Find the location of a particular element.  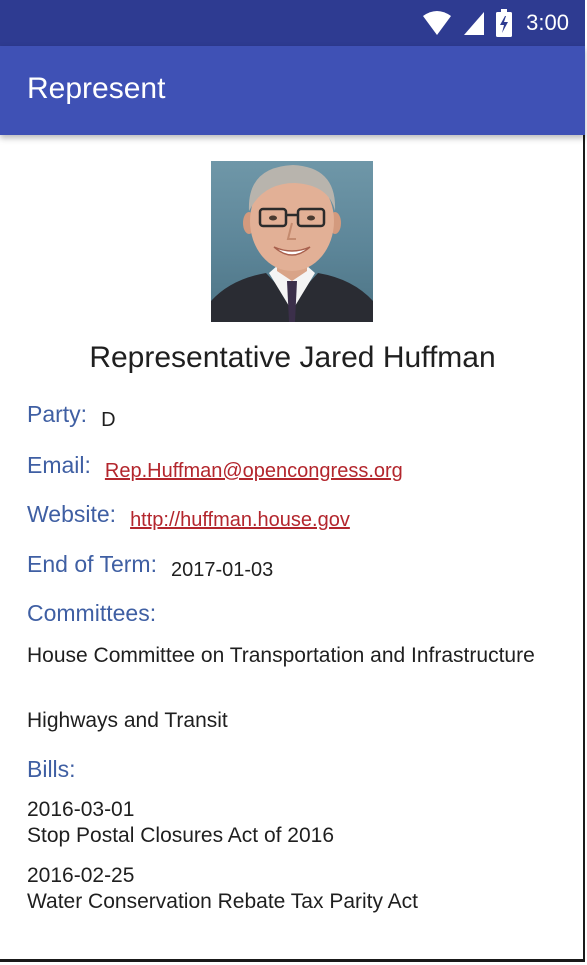

website-link: http://huffman.house.gov is located at coordinates (240, 520).